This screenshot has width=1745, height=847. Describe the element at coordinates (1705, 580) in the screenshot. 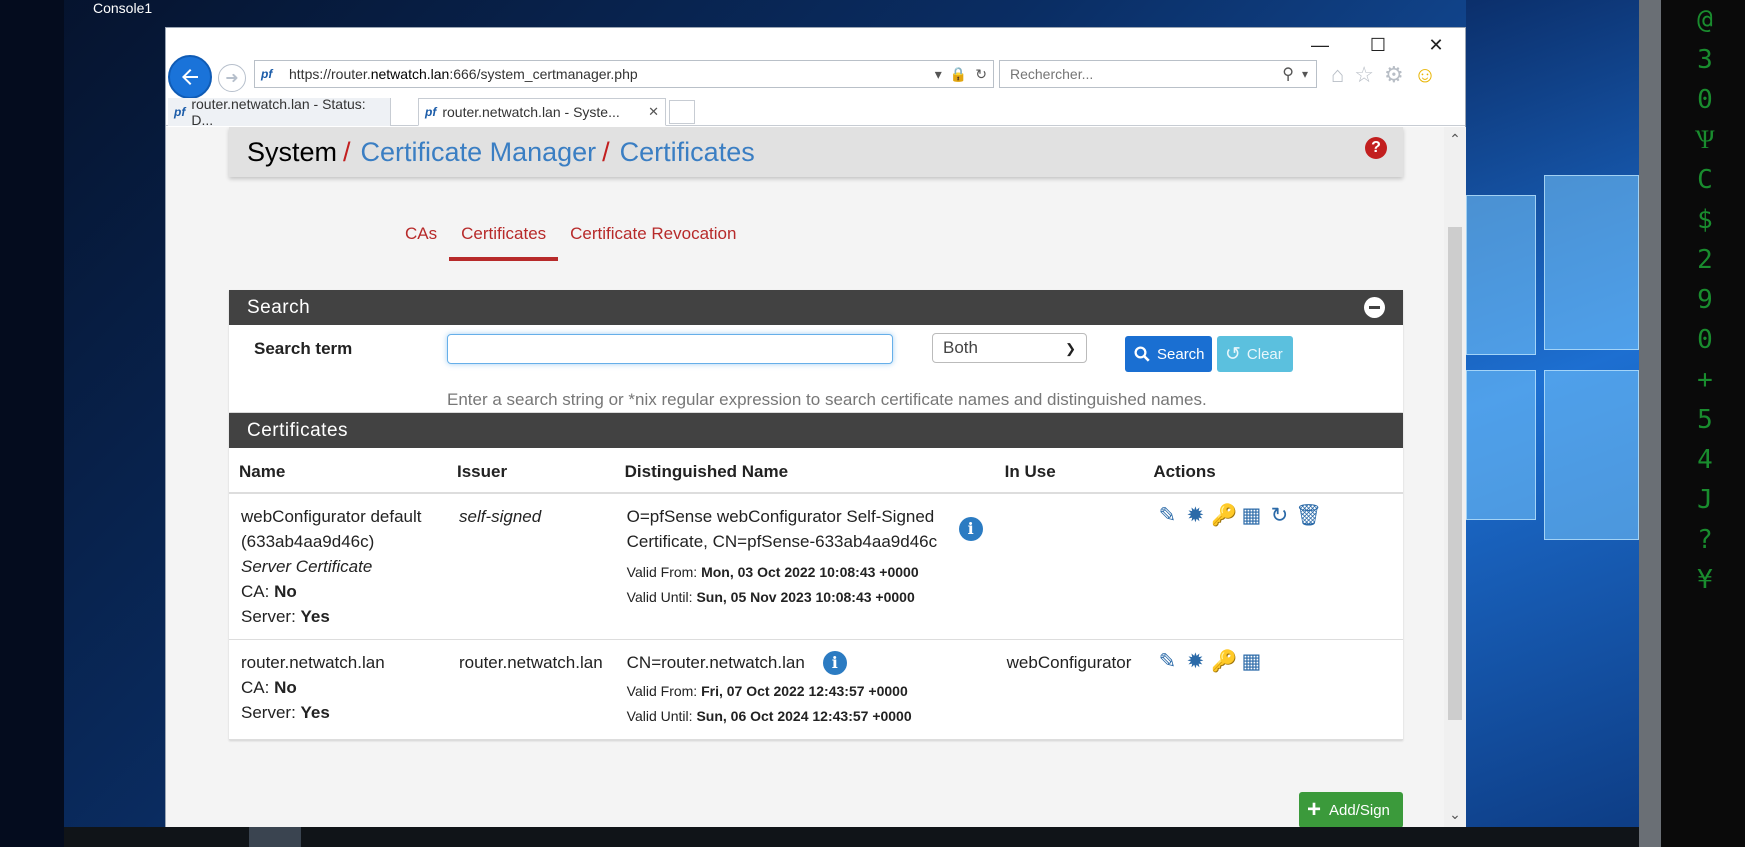

I see `matrix-char: ¥` at that location.